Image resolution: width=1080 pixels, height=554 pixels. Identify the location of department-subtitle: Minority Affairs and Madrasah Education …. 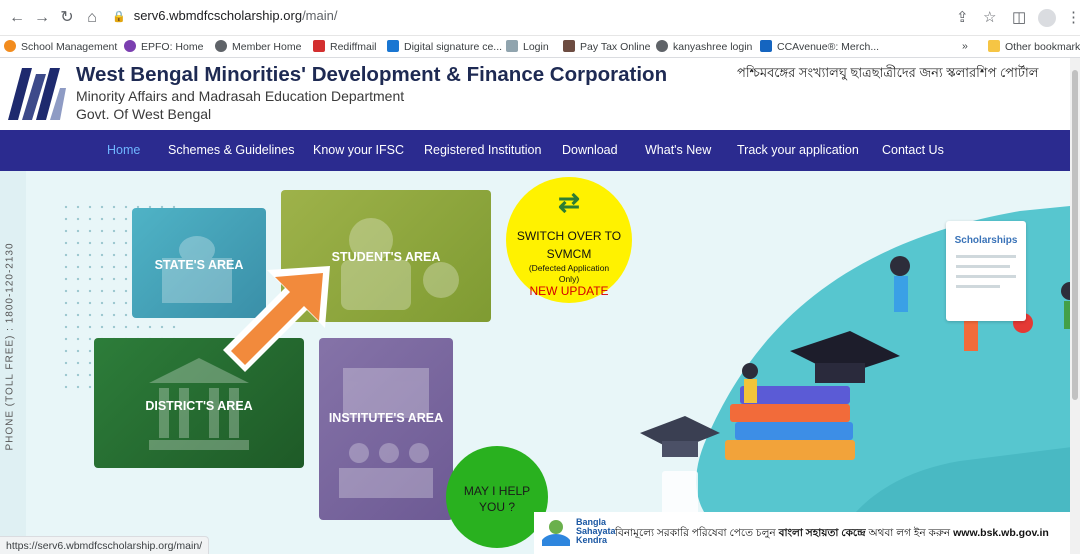
(240, 96).